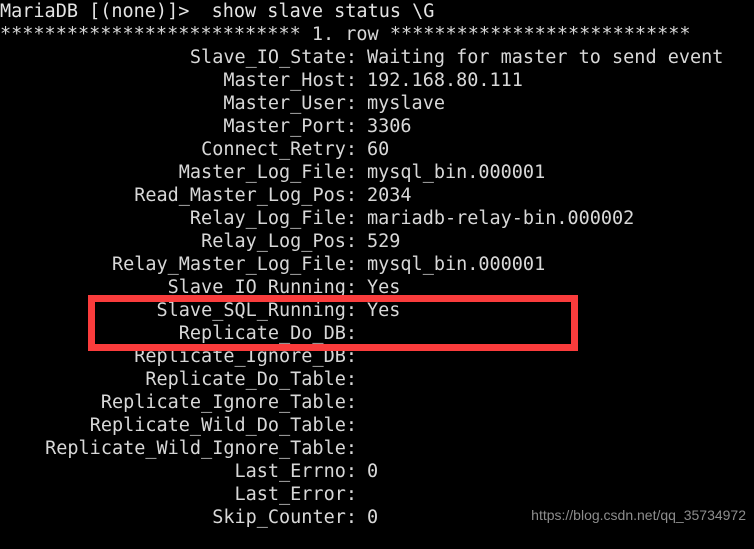  I want to click on status-field-row: Relay_Log_File: mariadb-relay-bin.000002, so click(377, 218).